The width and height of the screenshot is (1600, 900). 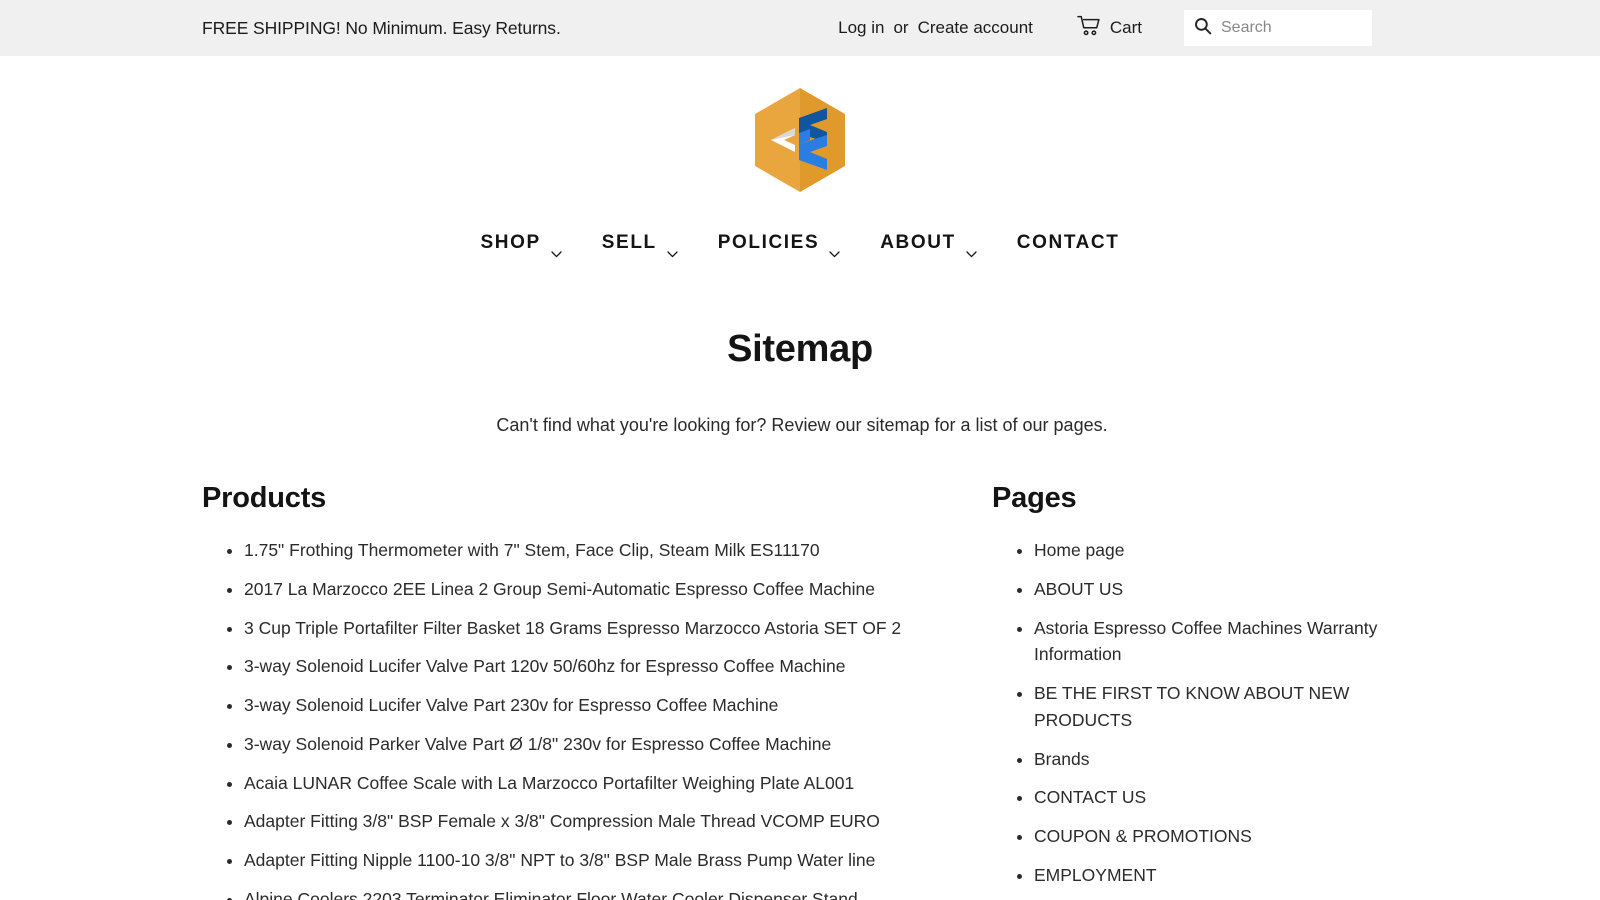 What do you see at coordinates (1079, 550) in the screenshot?
I see `page-link: Home page` at bounding box center [1079, 550].